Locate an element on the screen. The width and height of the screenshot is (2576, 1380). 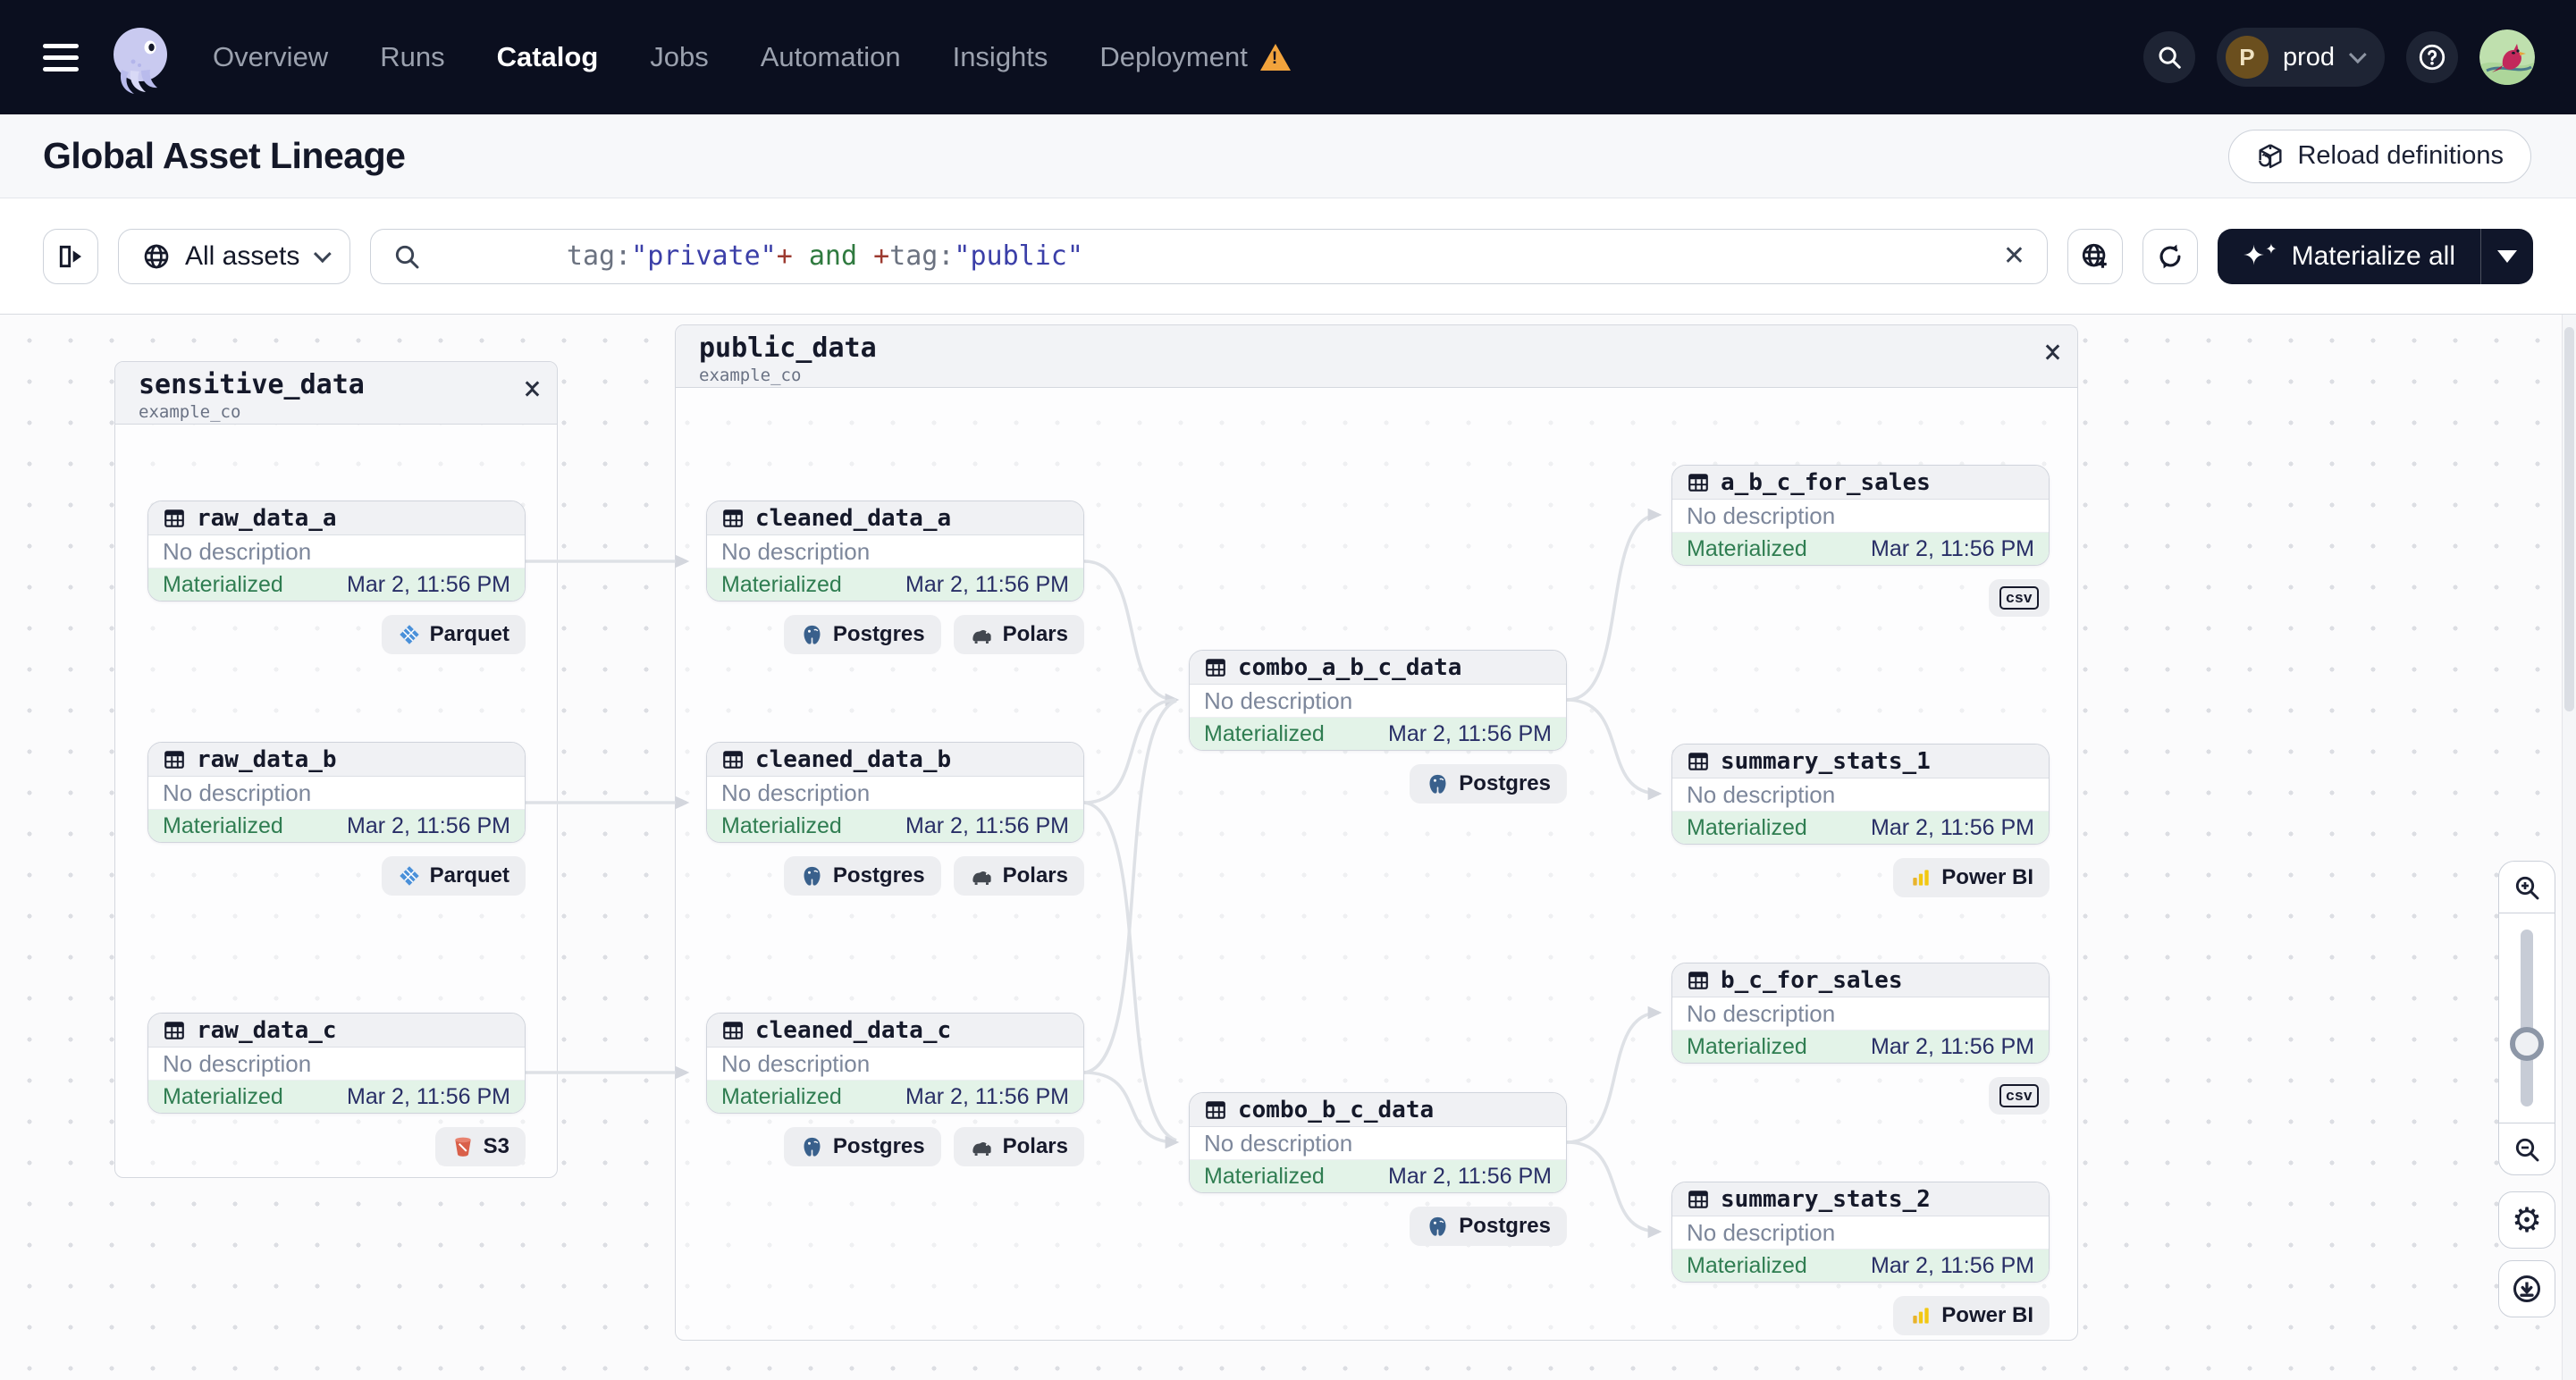
materialize-options-button is located at coordinates (2507, 256).